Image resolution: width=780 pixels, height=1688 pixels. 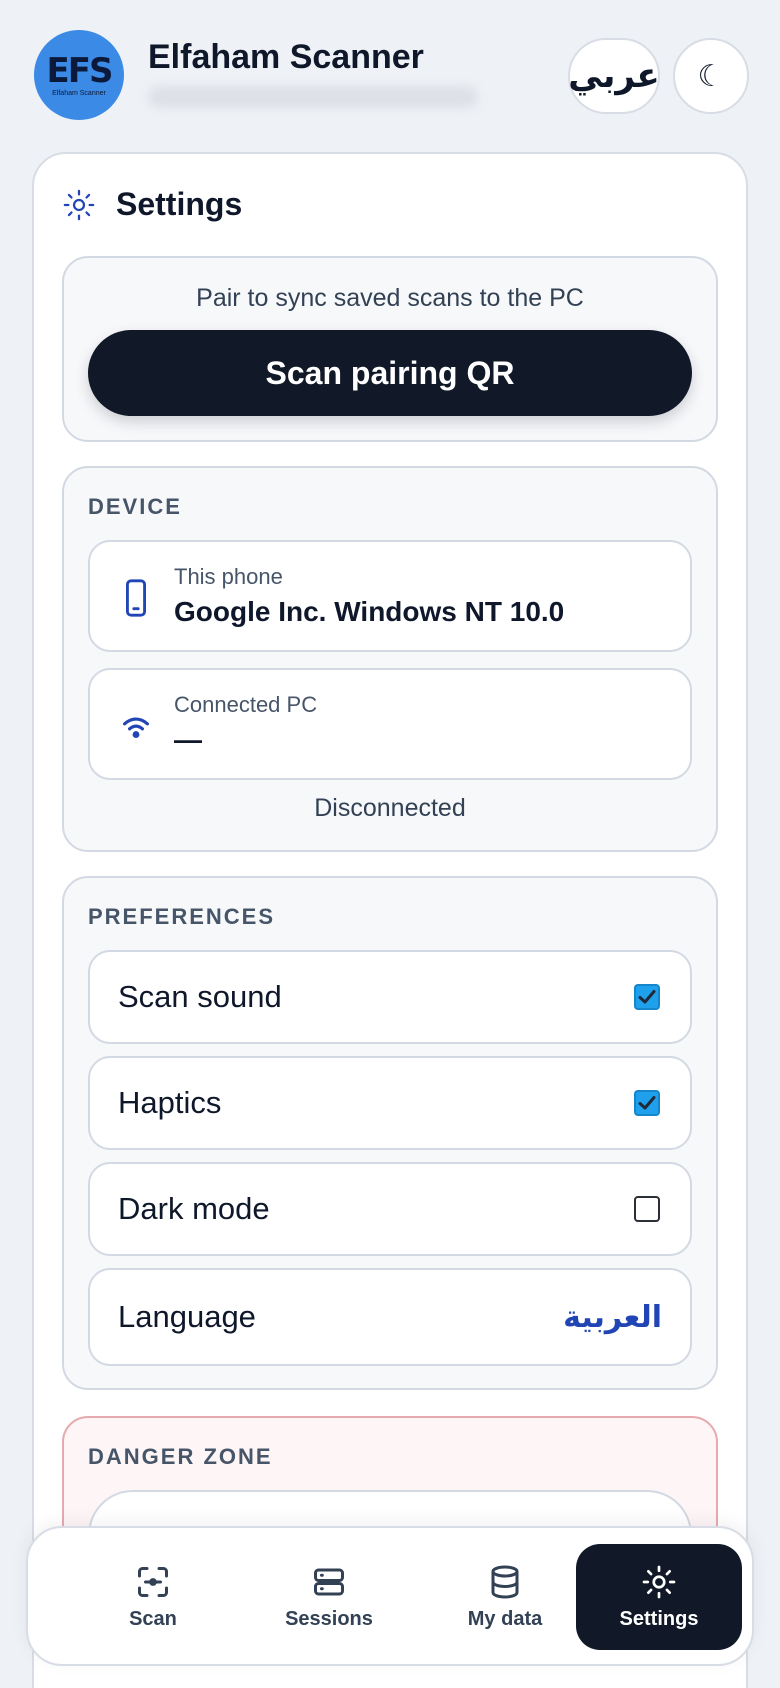 What do you see at coordinates (390, 1209) in the screenshot?
I see `dark-mode-row: Dark mode` at bounding box center [390, 1209].